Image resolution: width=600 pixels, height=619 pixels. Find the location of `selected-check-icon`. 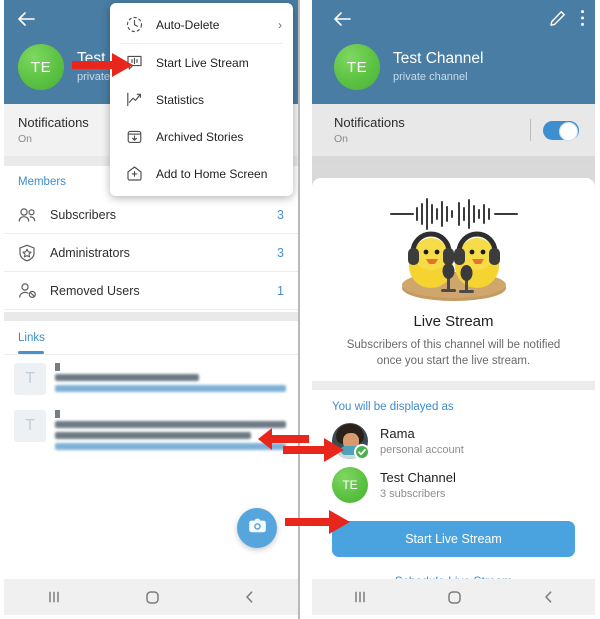

selected-check-icon is located at coordinates (362, 452).